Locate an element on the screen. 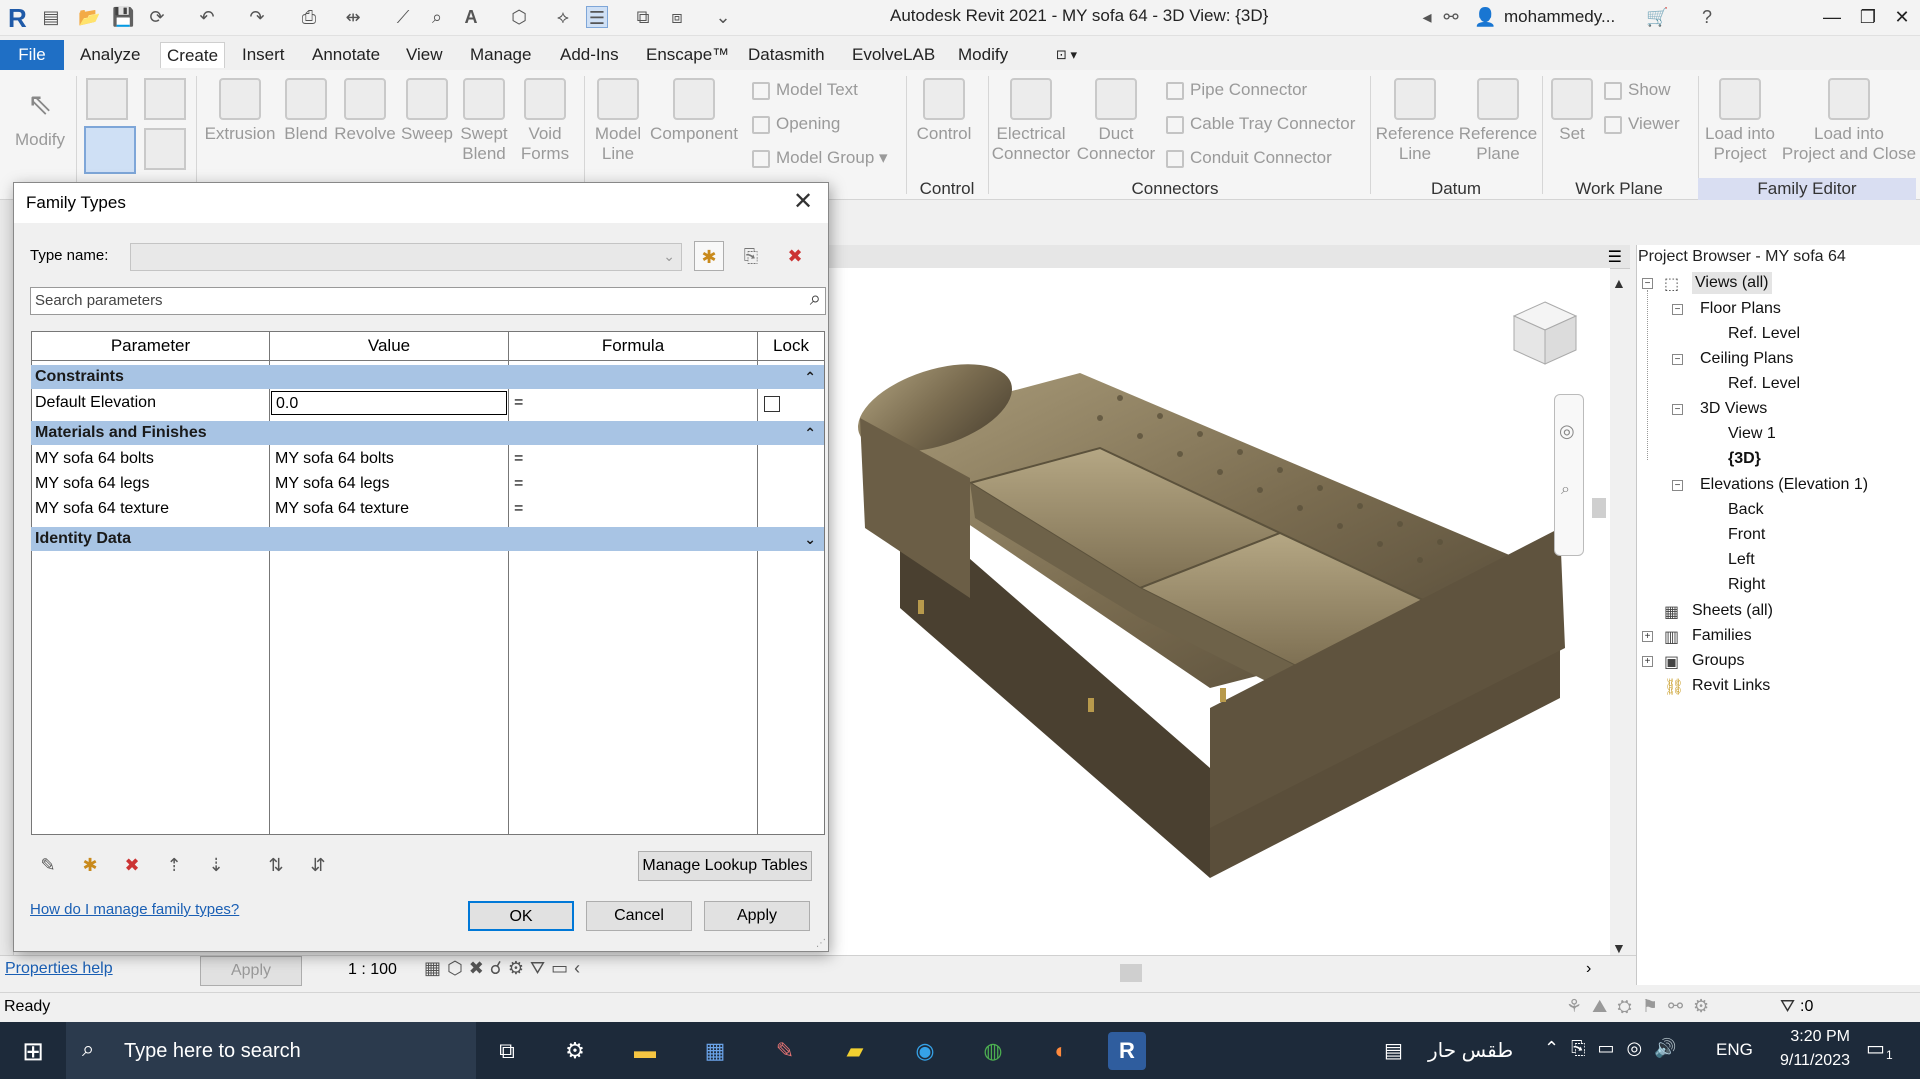 The image size is (1920, 1079). collapse-floor-plans-toggle: − is located at coordinates (1677, 309).